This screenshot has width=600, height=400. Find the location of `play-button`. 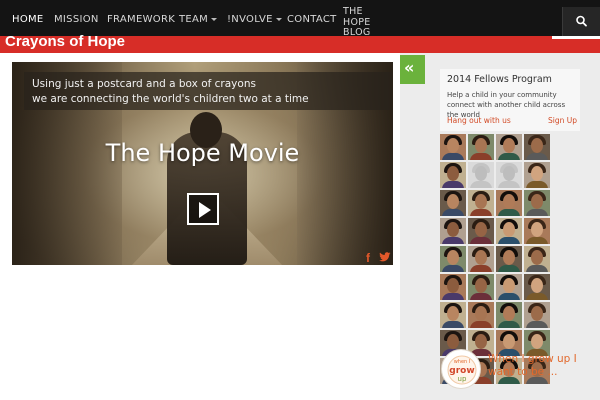

play-button is located at coordinates (203, 209).